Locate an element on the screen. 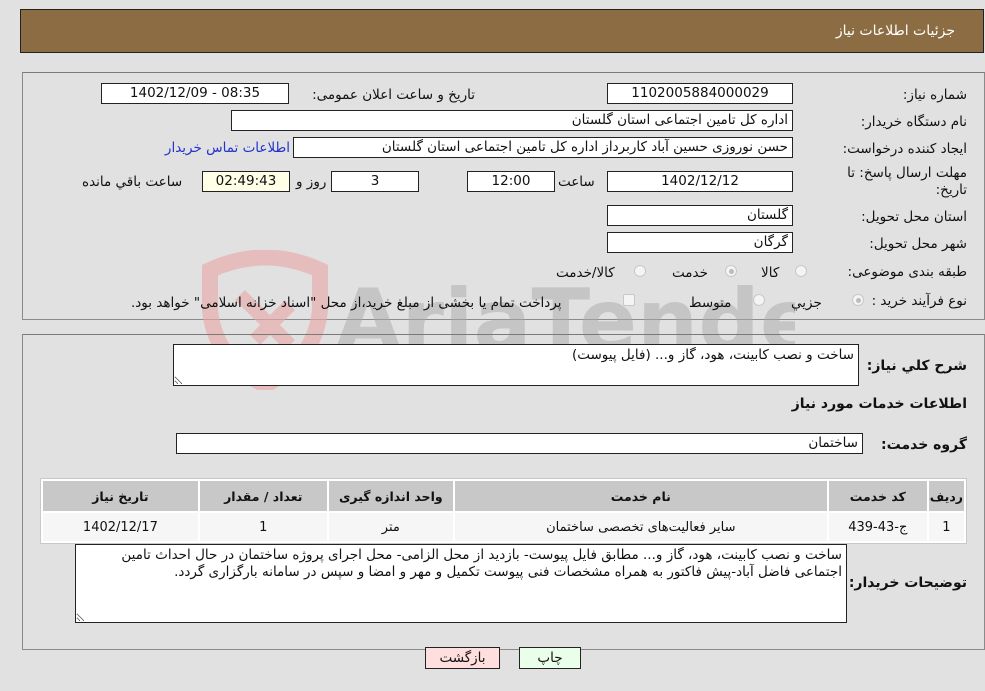 The height and width of the screenshot is (691, 985). category-option-goods: کالا is located at coordinates (770, 273).